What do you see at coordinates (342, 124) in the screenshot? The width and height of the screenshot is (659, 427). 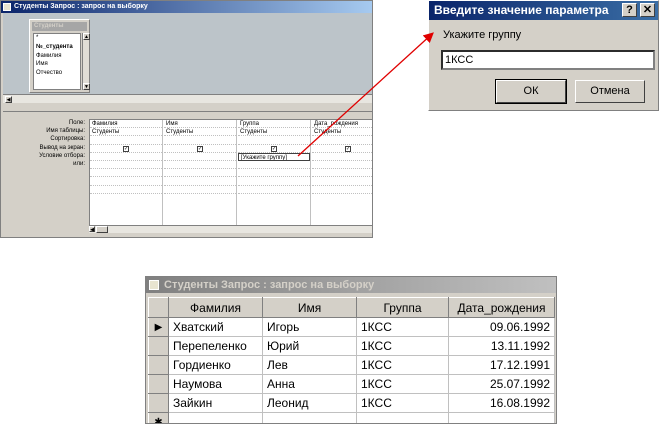 I see `grid-field-cell: Дата_рождения` at bounding box center [342, 124].